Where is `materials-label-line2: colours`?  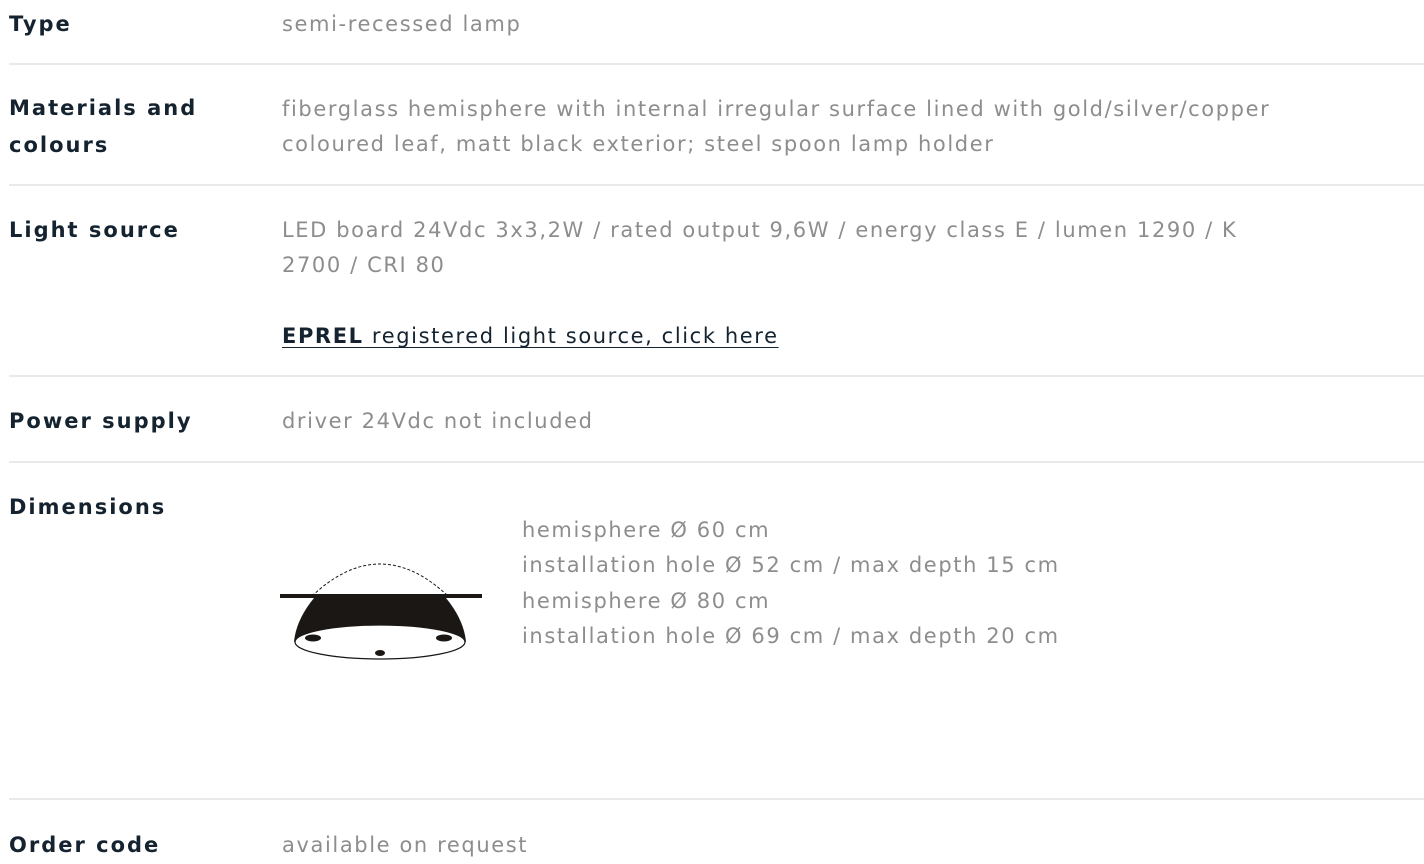
materials-label-line2: colours is located at coordinates (59, 145).